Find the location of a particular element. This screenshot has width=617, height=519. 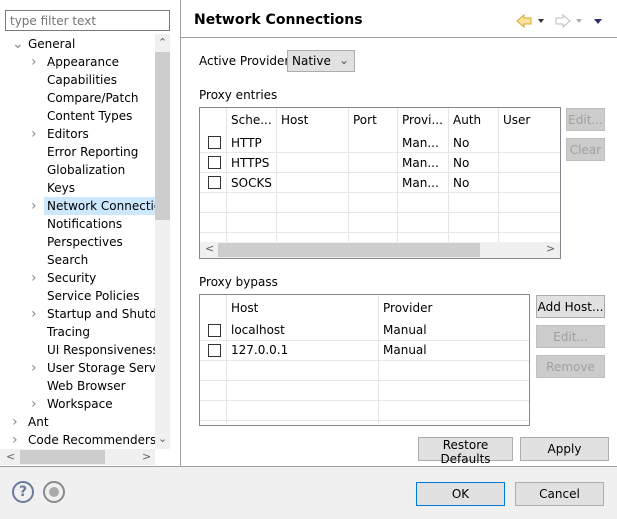

tree-item: Search is located at coordinates (99, 260).